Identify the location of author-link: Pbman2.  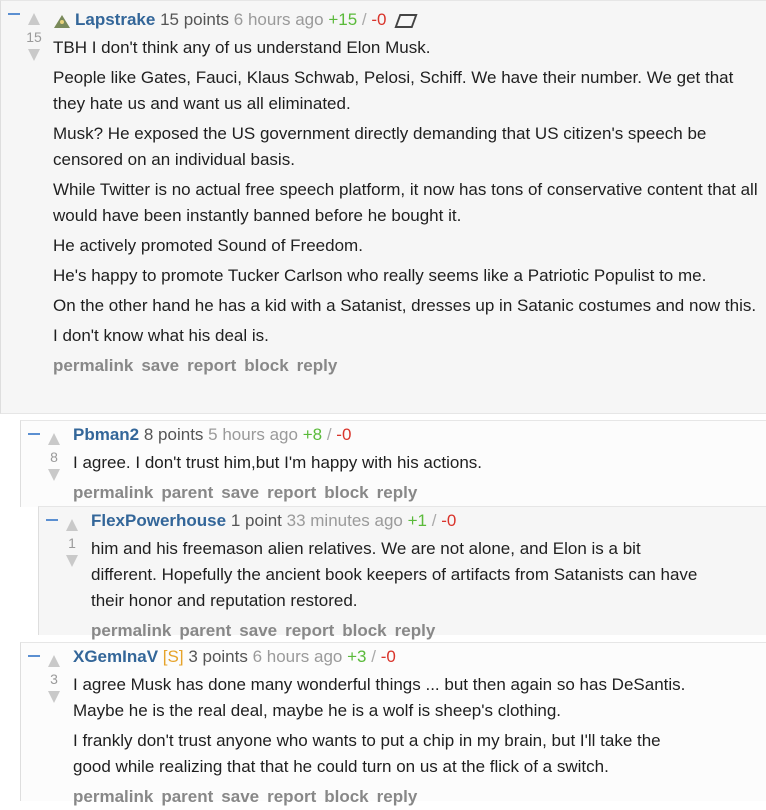
(106, 434).